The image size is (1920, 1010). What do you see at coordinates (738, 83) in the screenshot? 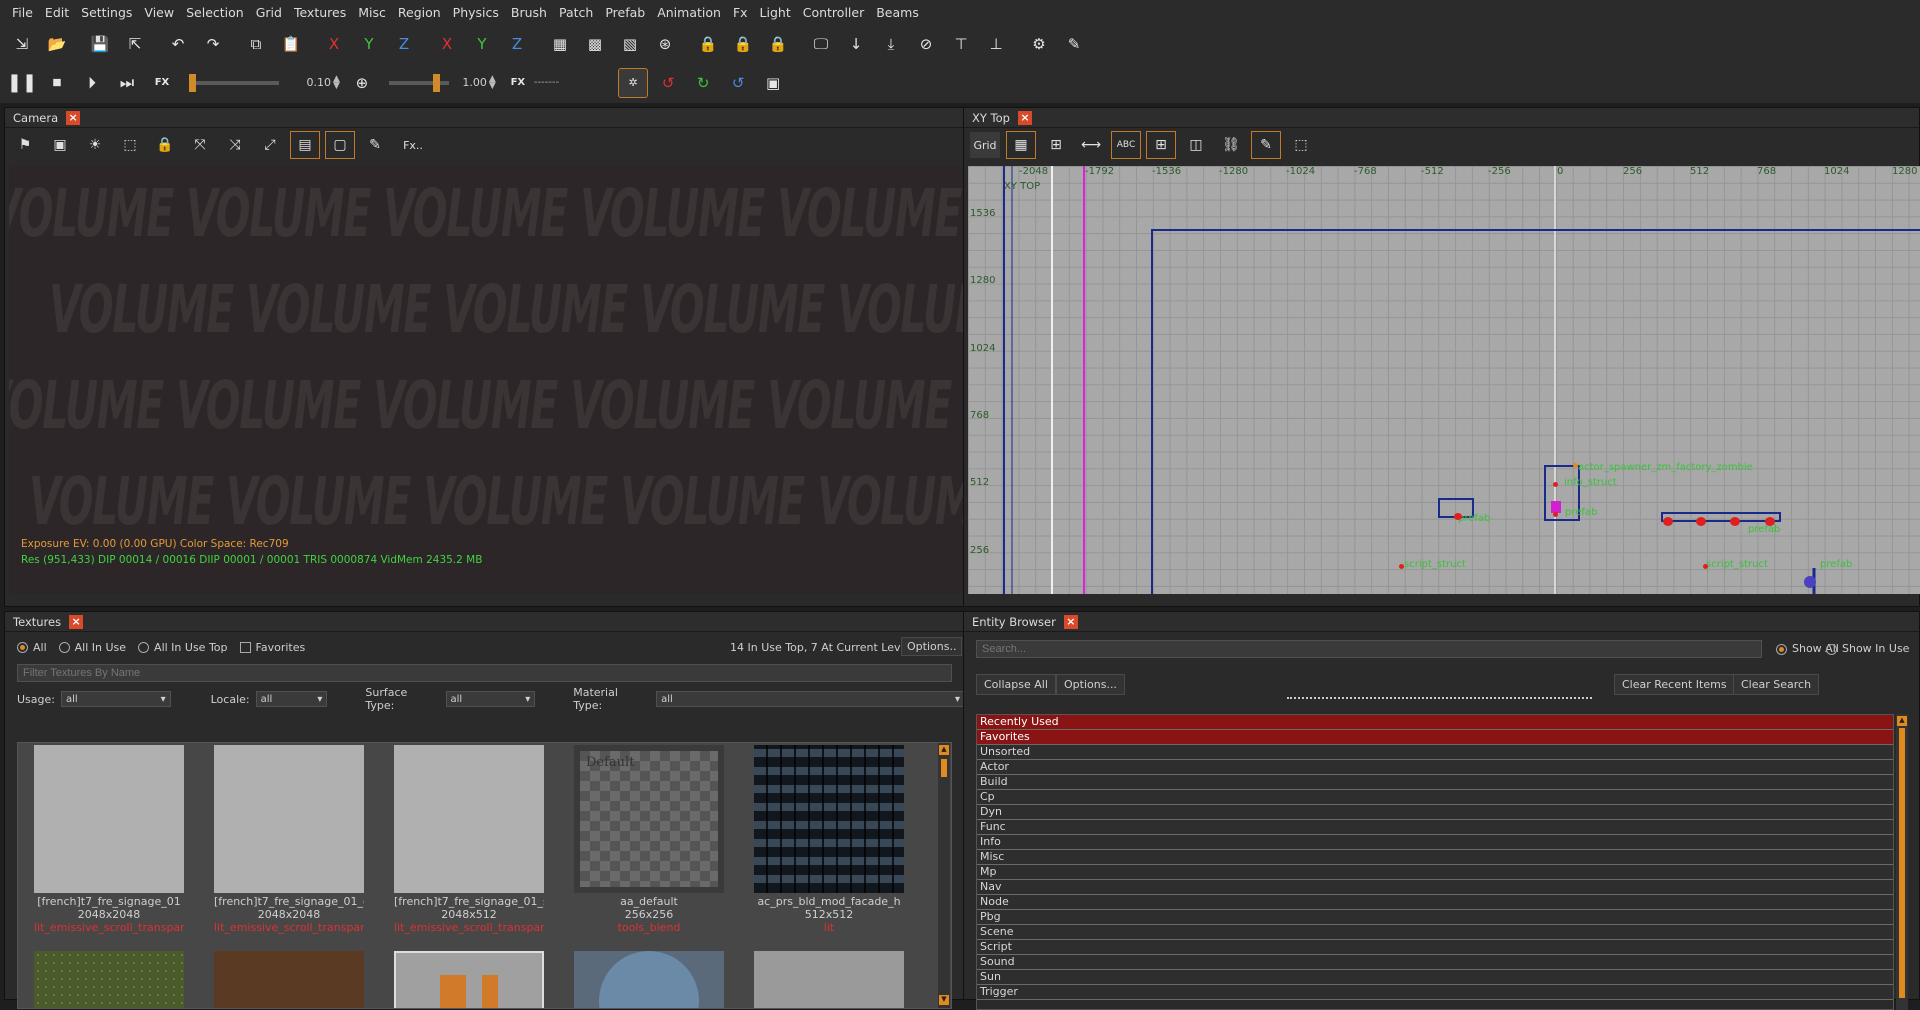
I see `rotate-blue-icon: ↺` at bounding box center [738, 83].